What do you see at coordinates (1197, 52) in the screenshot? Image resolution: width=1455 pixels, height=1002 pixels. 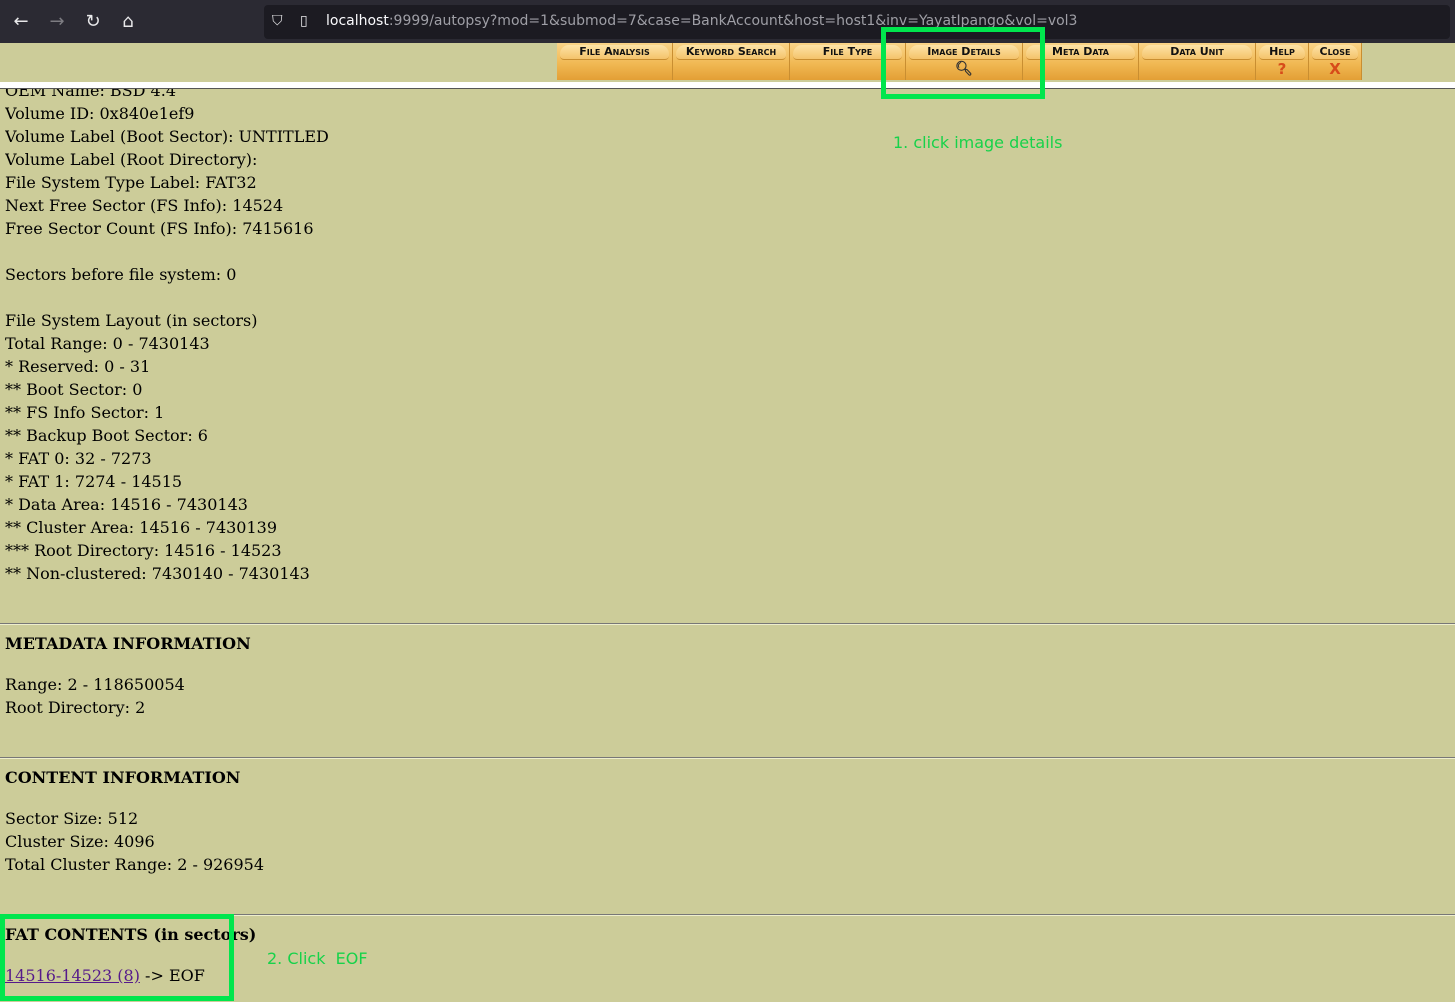 I see `data-unit-label: Data Unit` at bounding box center [1197, 52].